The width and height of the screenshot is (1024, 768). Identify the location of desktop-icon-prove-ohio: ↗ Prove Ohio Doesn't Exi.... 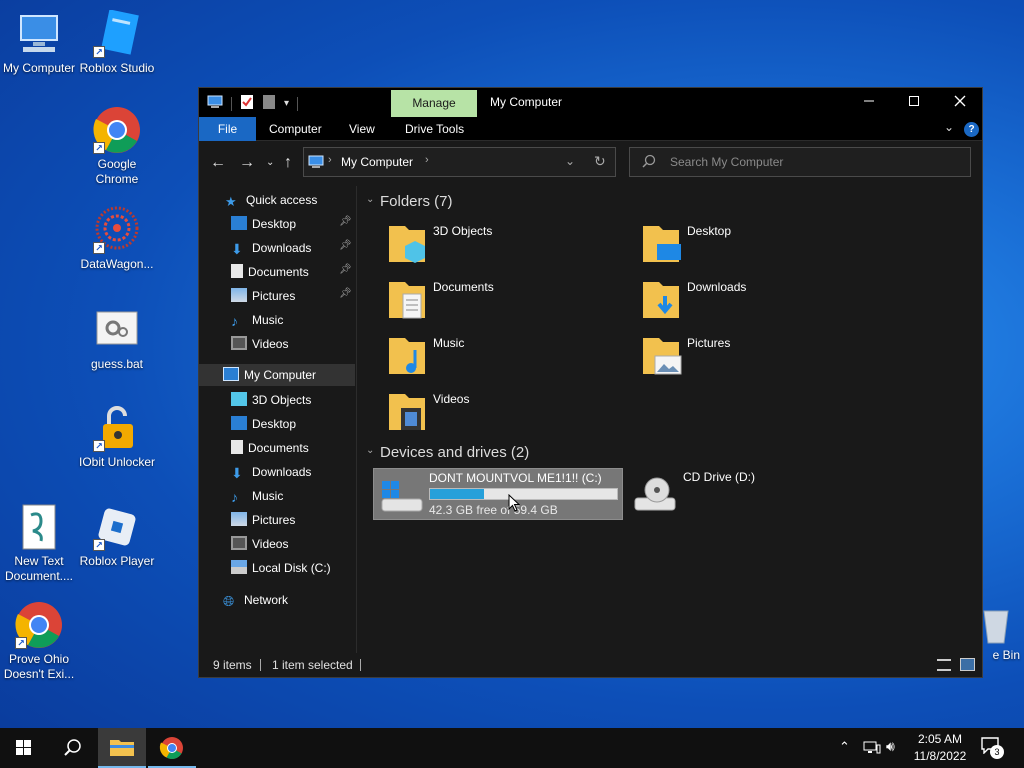
(39, 641).